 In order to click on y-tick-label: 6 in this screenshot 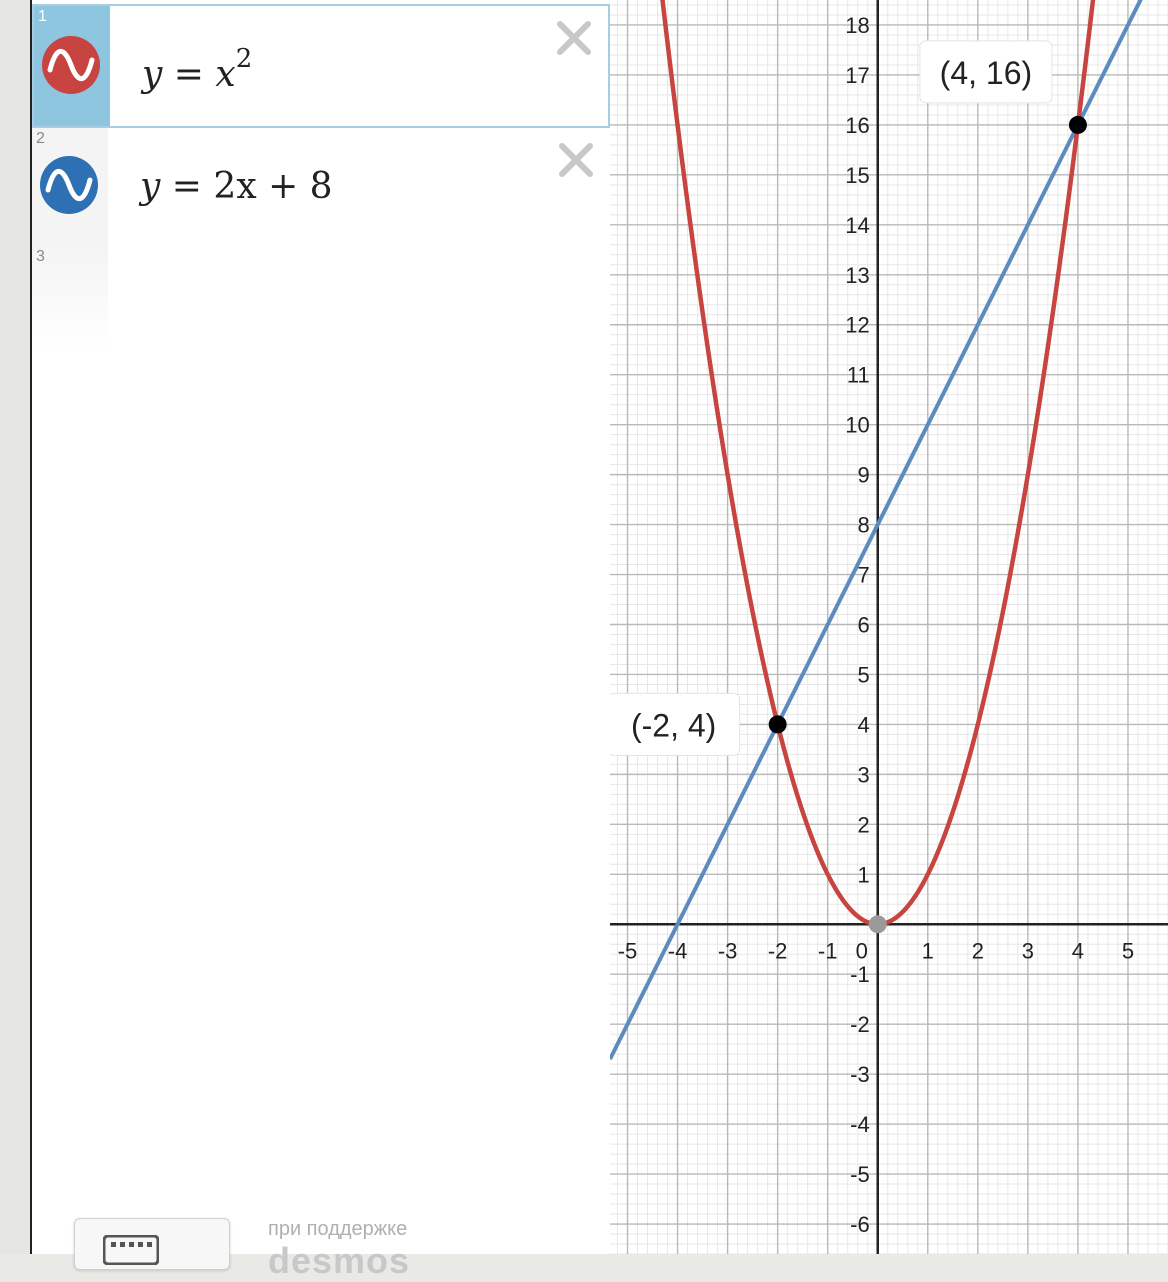, I will do `click(863, 625)`.